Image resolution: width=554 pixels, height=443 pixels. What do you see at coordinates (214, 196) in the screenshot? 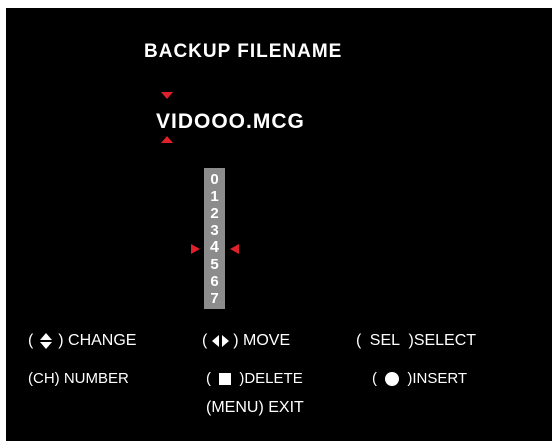
I see `digit-option: 1` at bounding box center [214, 196].